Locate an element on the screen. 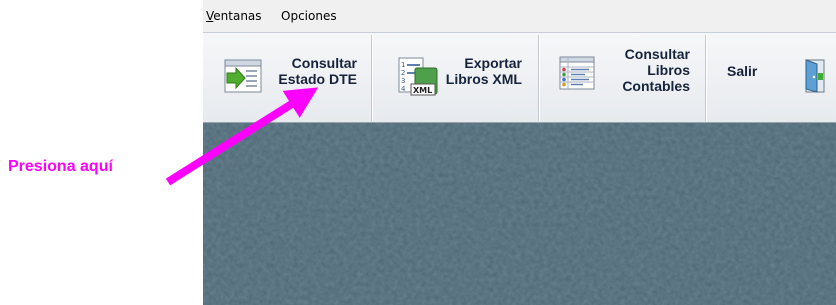 Image resolution: width=836 pixels, height=305 pixels. annotation-arrow-icon is located at coordinates (242, 136).